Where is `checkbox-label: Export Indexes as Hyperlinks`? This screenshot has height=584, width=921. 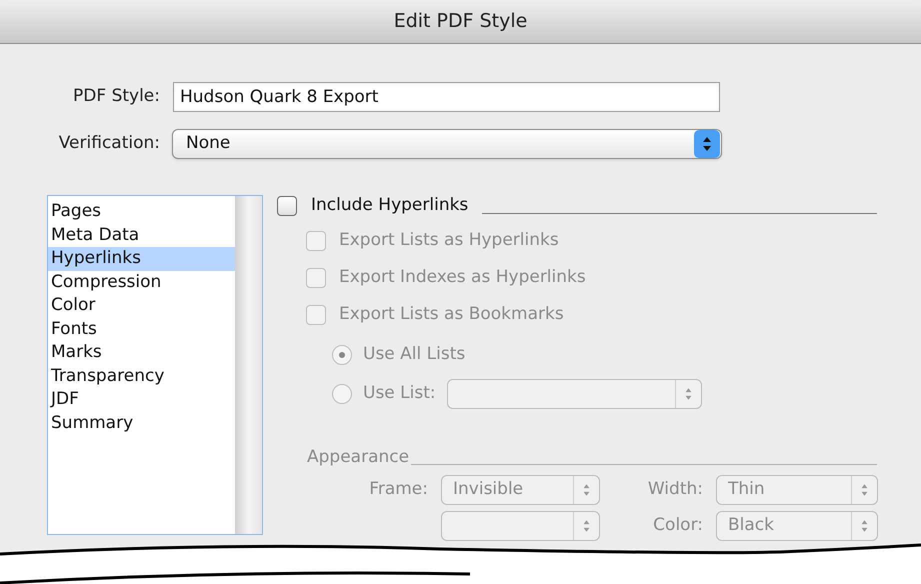 checkbox-label: Export Indexes as Hyperlinks is located at coordinates (462, 278).